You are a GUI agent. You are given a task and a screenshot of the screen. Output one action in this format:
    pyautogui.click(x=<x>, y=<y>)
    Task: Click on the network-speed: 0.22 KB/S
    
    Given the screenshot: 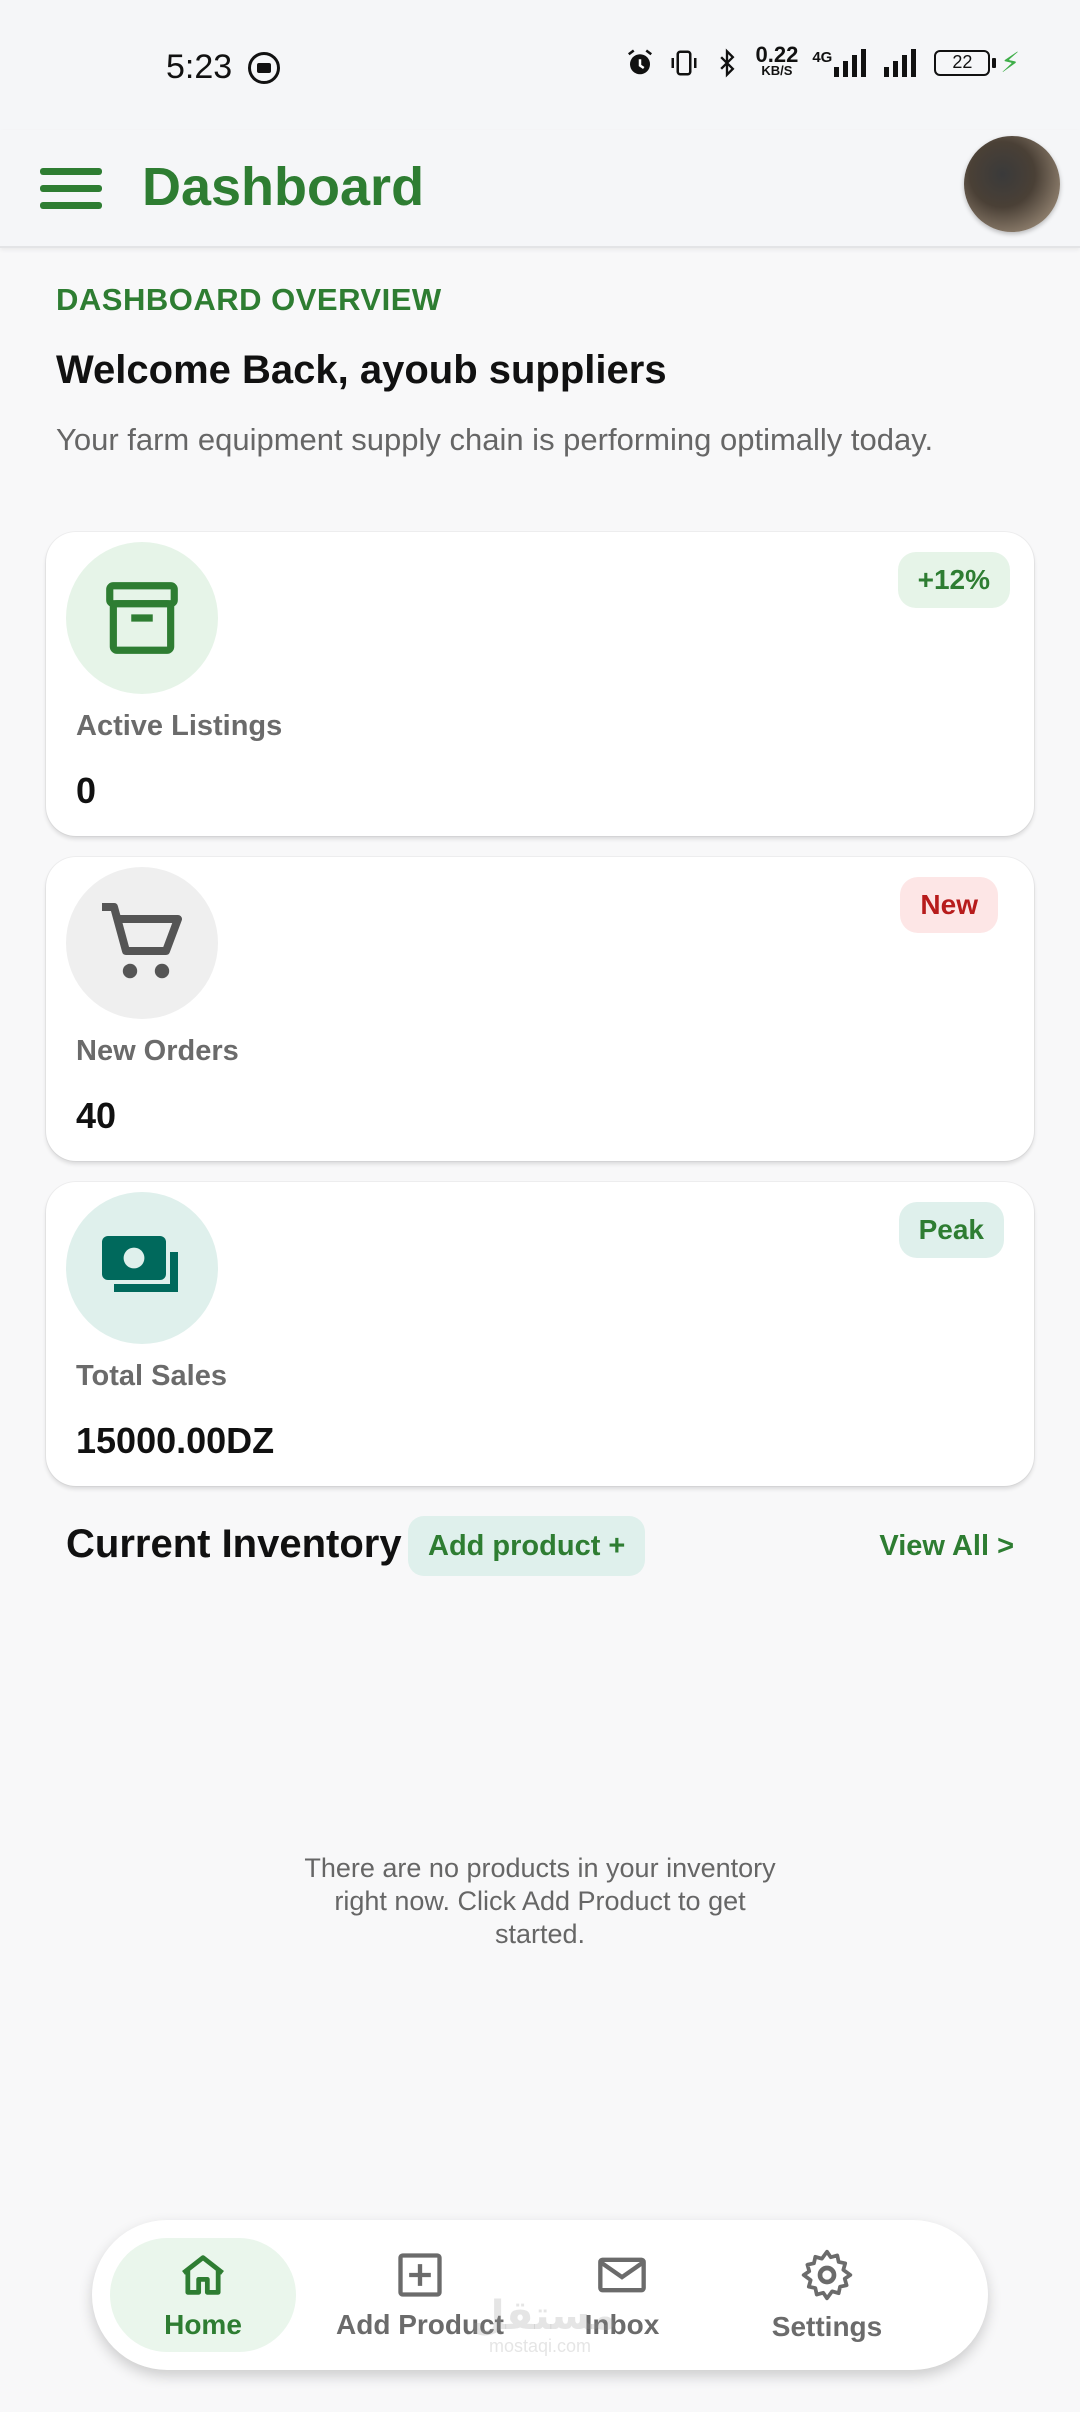 What is the action you would take?
    pyautogui.click(x=777, y=60)
    